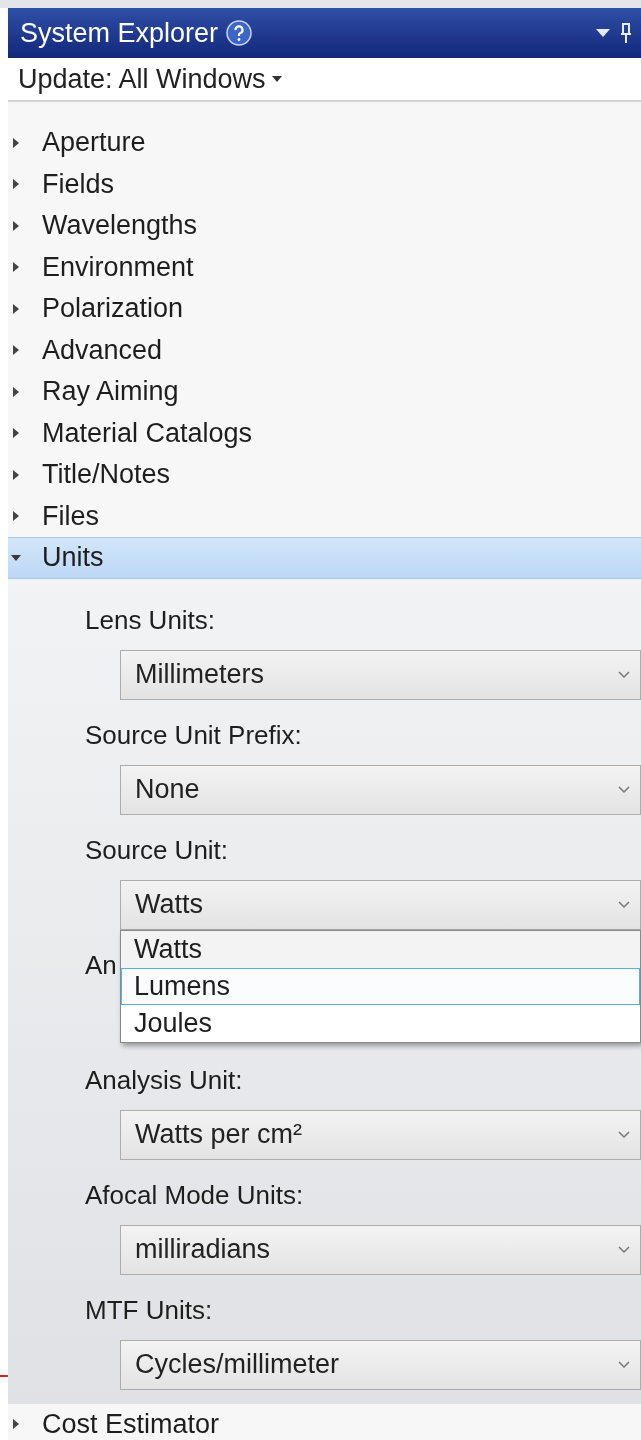 This screenshot has height=1440, width=641. I want to click on tree-label: Files, so click(70, 516).